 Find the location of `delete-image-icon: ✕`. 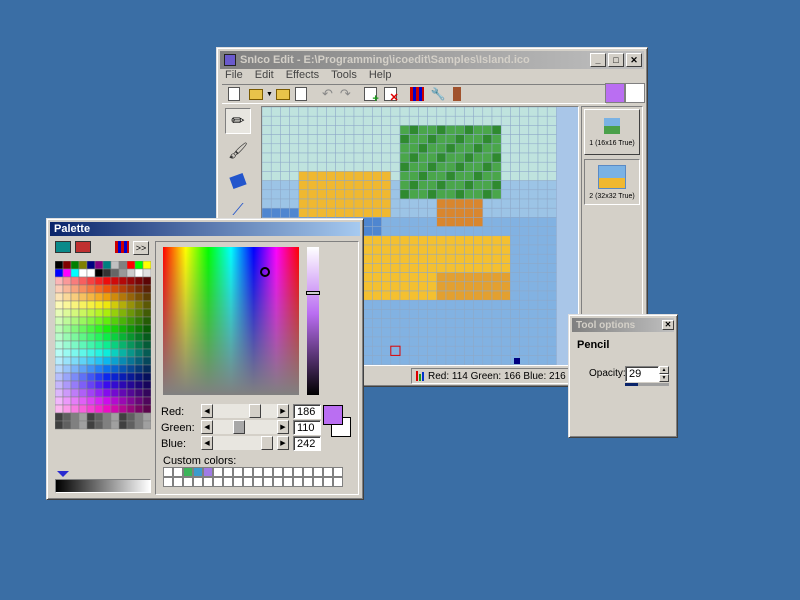

delete-image-icon: ✕ is located at coordinates (391, 95).